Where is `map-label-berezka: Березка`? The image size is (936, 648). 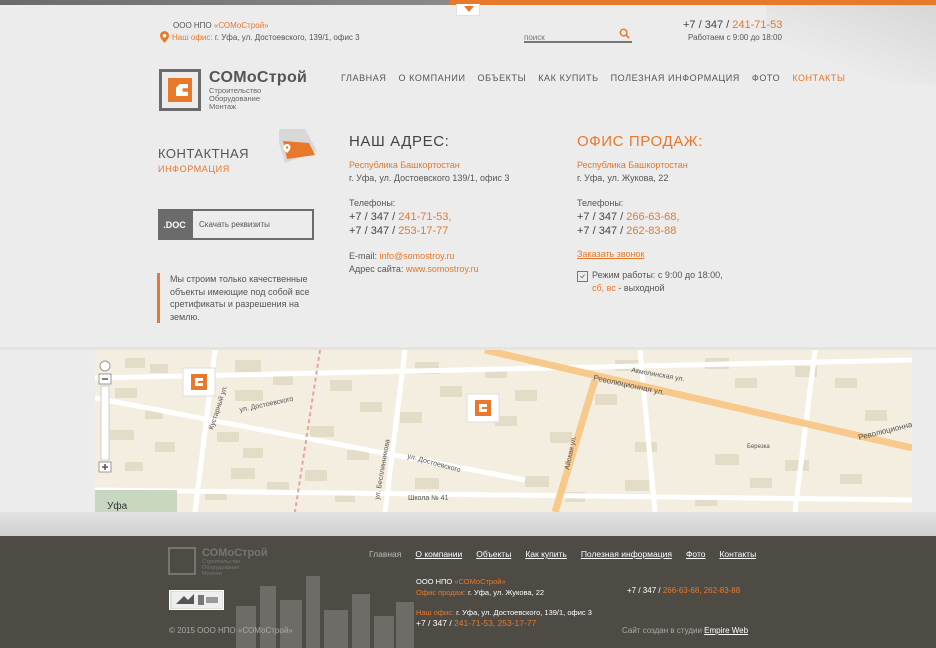
map-label-berezka: Березка is located at coordinates (758, 447).